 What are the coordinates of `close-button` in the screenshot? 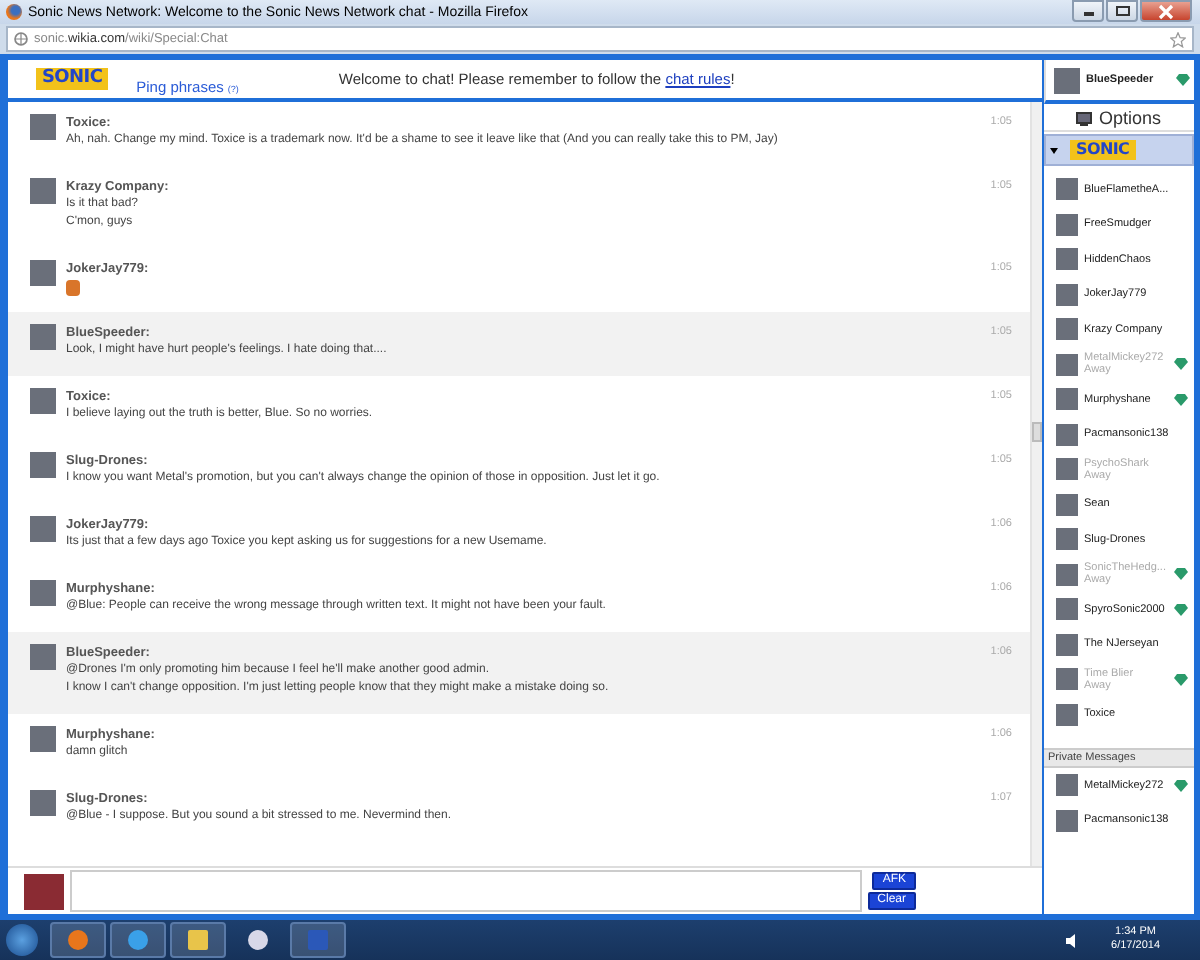 It's located at (1166, 11).